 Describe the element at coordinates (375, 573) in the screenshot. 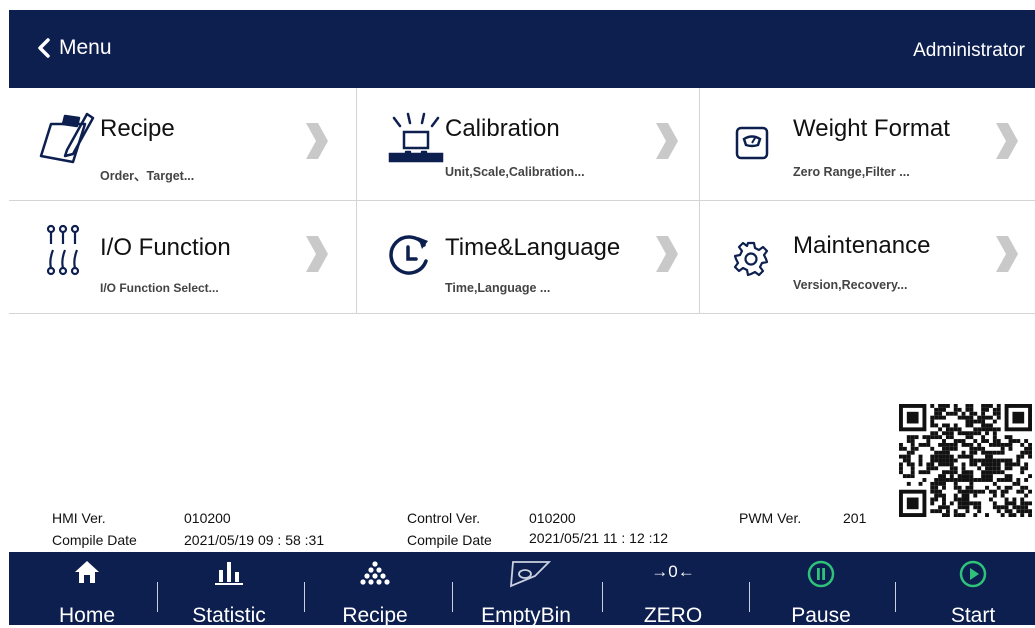

I see `dots-pyramid-icon` at that location.